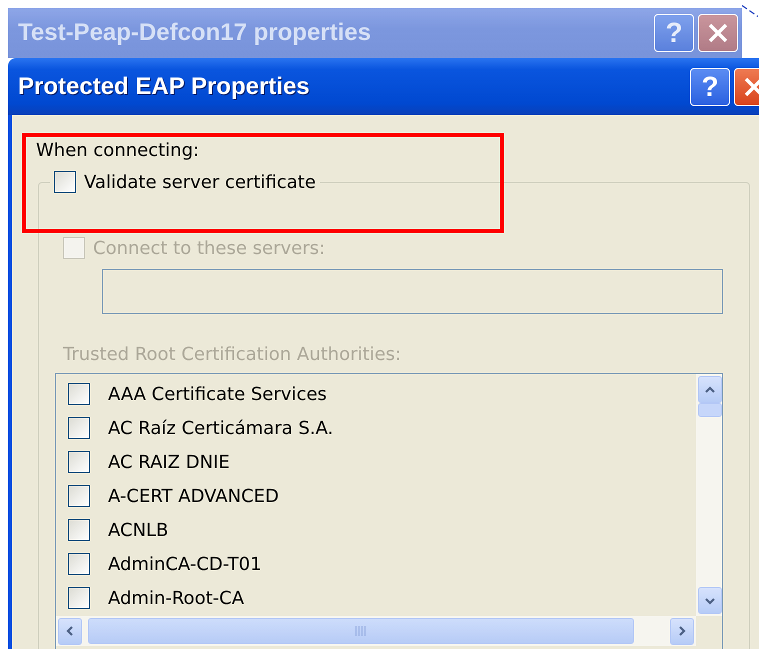 The width and height of the screenshot is (759, 649). What do you see at coordinates (232, 354) in the screenshot?
I see `list-label: Trusted Root Certification Authorities:` at bounding box center [232, 354].